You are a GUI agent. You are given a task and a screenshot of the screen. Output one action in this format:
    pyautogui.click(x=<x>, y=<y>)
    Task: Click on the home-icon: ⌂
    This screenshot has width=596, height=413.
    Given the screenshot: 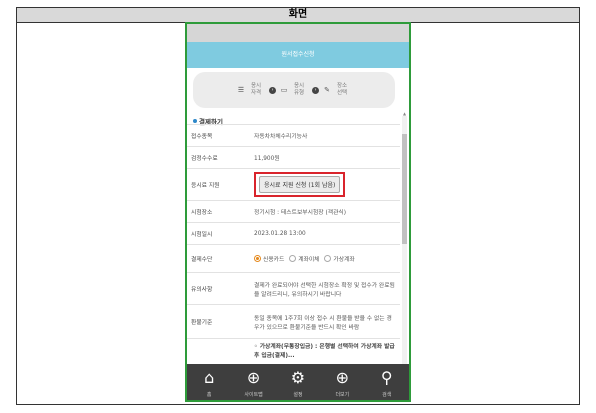 What is the action you would take?
    pyautogui.click(x=209, y=378)
    